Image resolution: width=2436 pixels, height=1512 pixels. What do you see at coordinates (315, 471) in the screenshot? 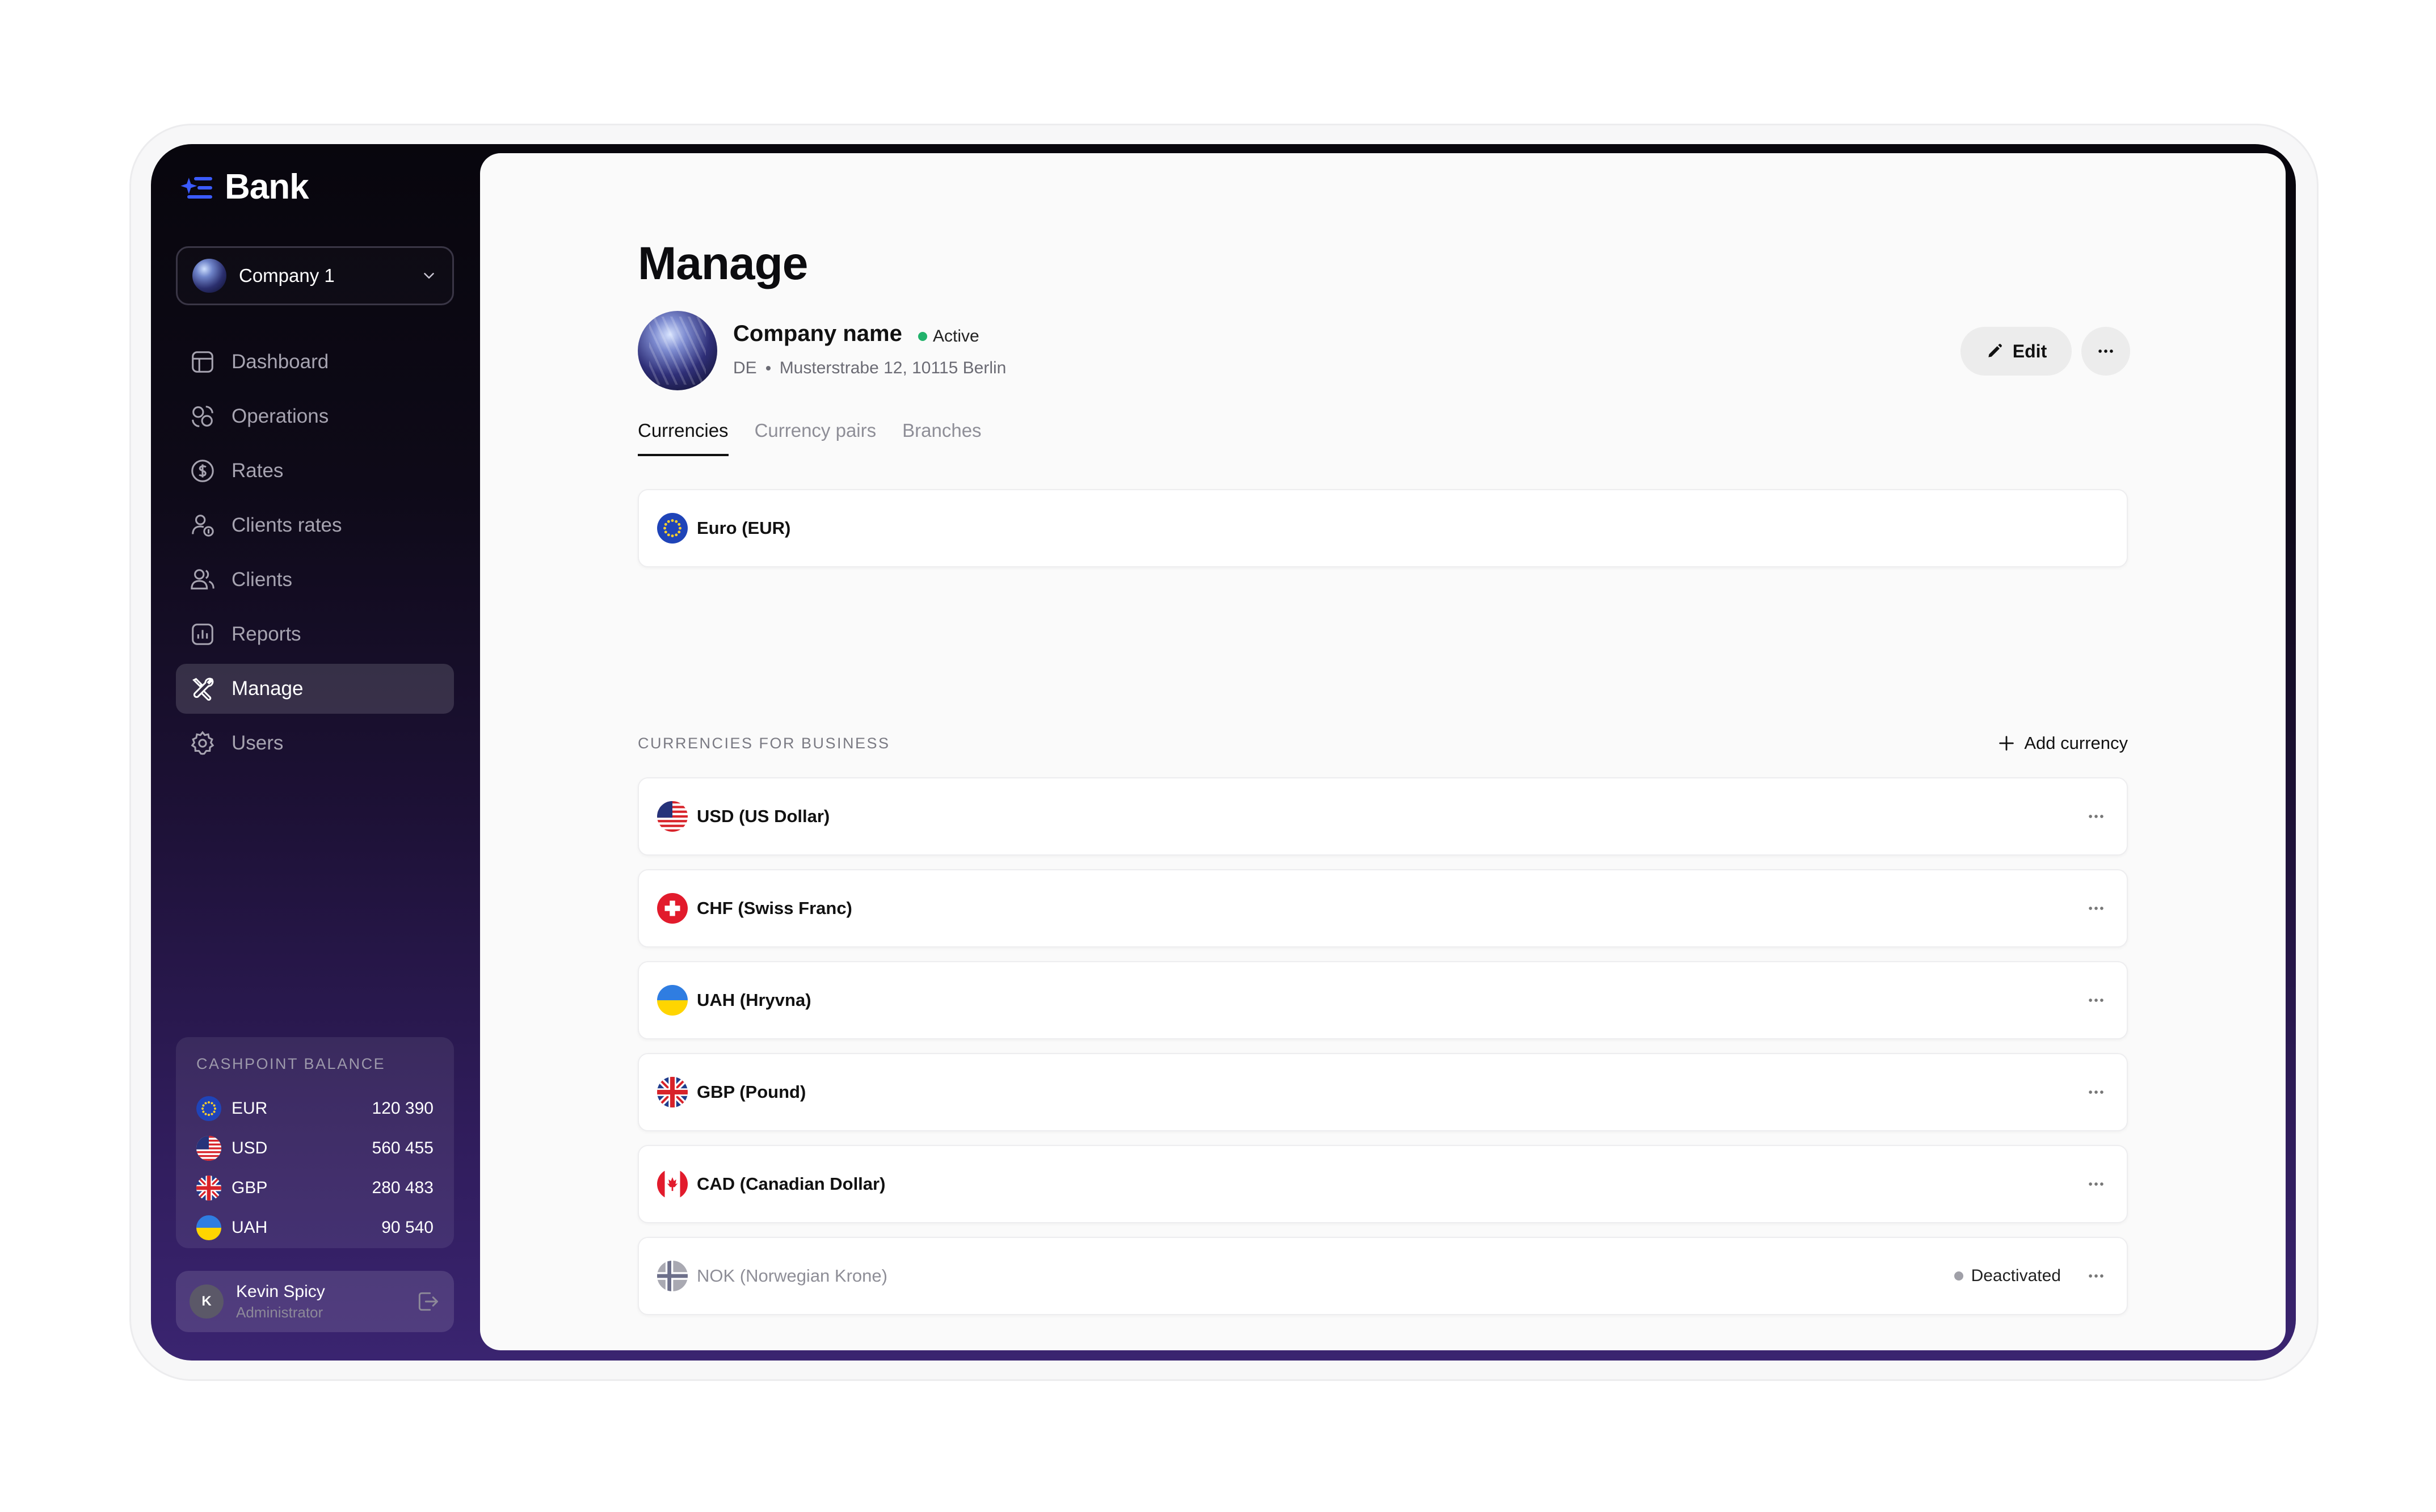
I see `nav-item-rates: Rates` at bounding box center [315, 471].